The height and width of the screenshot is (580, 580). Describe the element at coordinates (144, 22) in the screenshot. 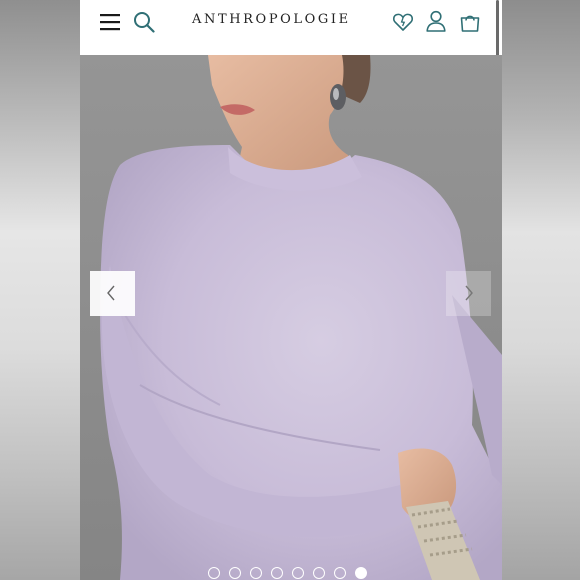

I see `search-icon` at that location.